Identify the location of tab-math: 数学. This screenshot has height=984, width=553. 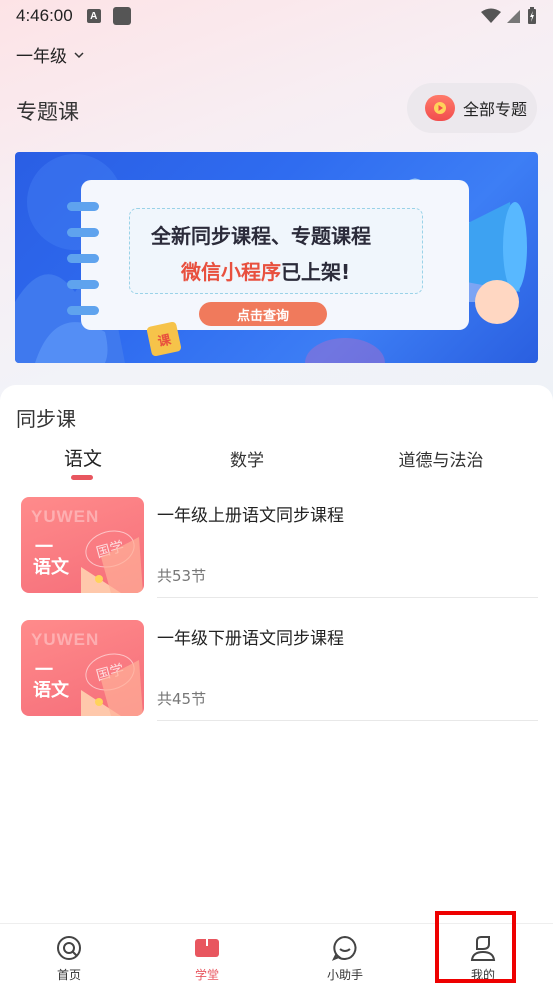
(247, 458).